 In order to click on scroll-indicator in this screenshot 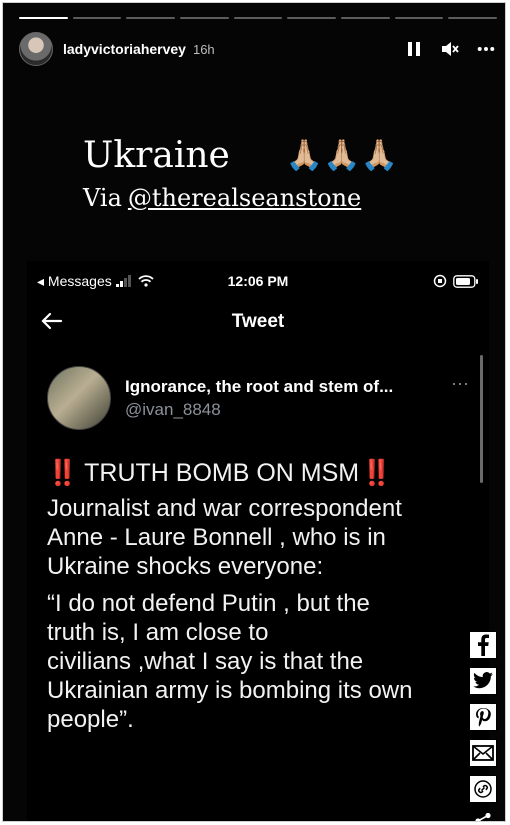, I will do `click(481, 419)`.